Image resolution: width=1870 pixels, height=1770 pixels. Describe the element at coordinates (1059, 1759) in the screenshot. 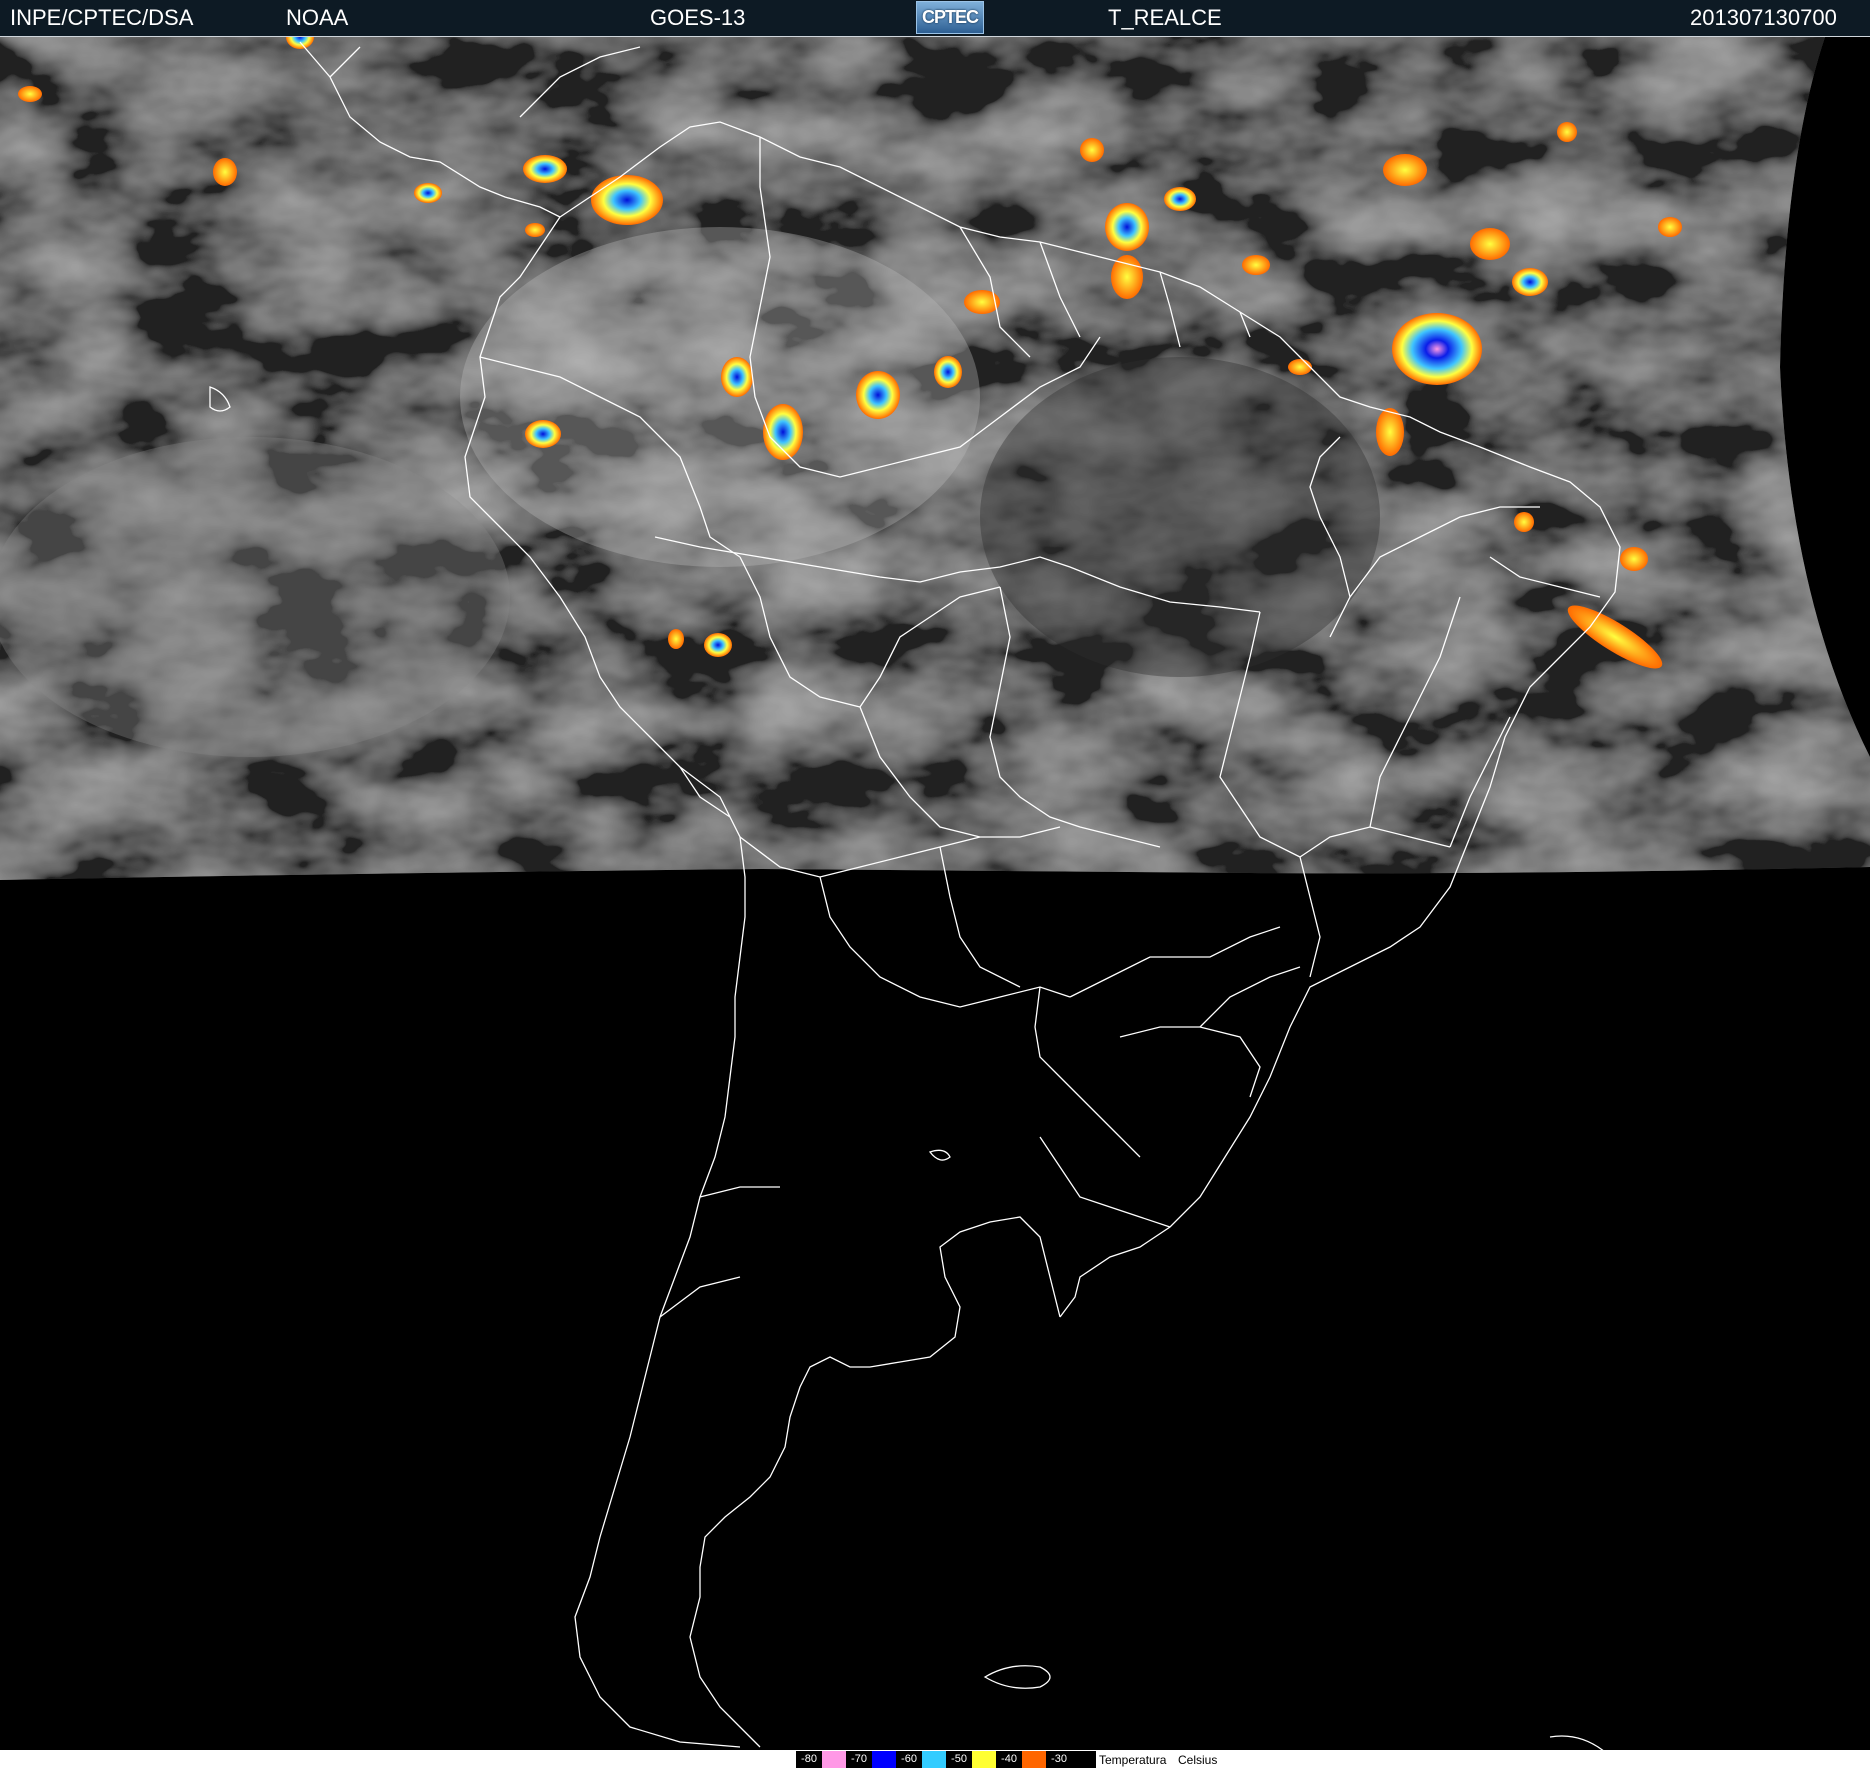

I see `legend-swatch-label: -30` at that location.